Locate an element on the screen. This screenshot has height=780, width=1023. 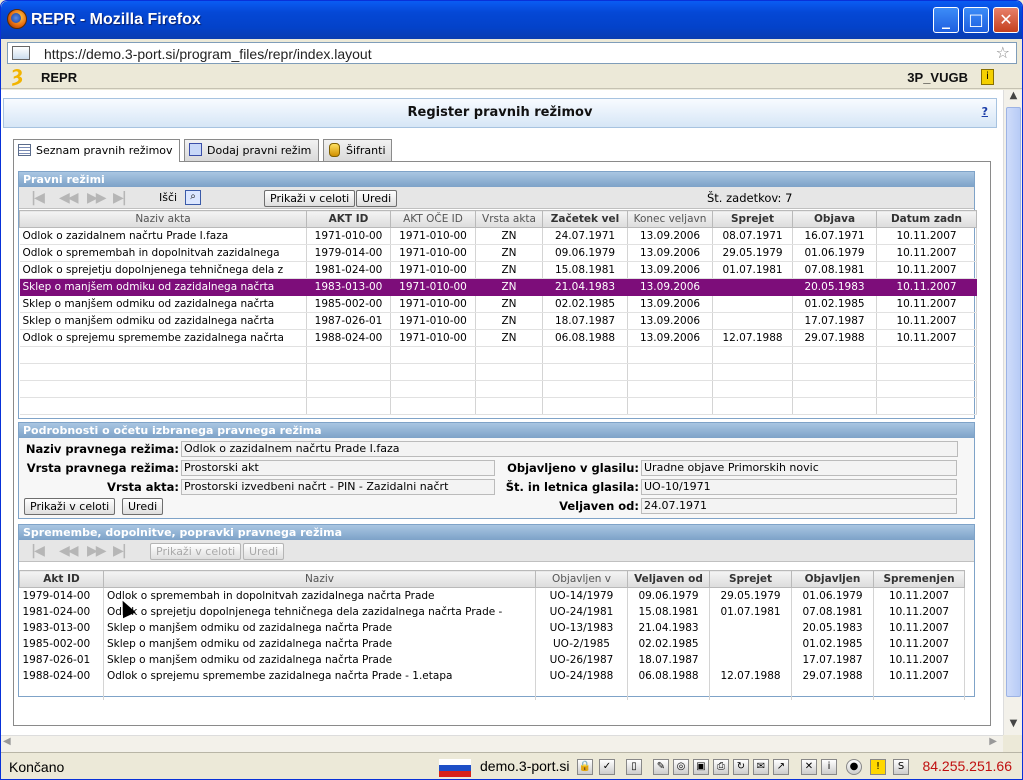
circle-icon: ● is located at coordinates (854, 767).